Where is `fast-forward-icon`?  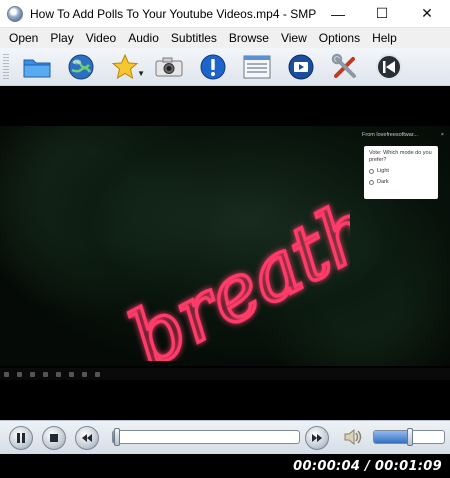
fast-forward-icon is located at coordinates (317, 438).